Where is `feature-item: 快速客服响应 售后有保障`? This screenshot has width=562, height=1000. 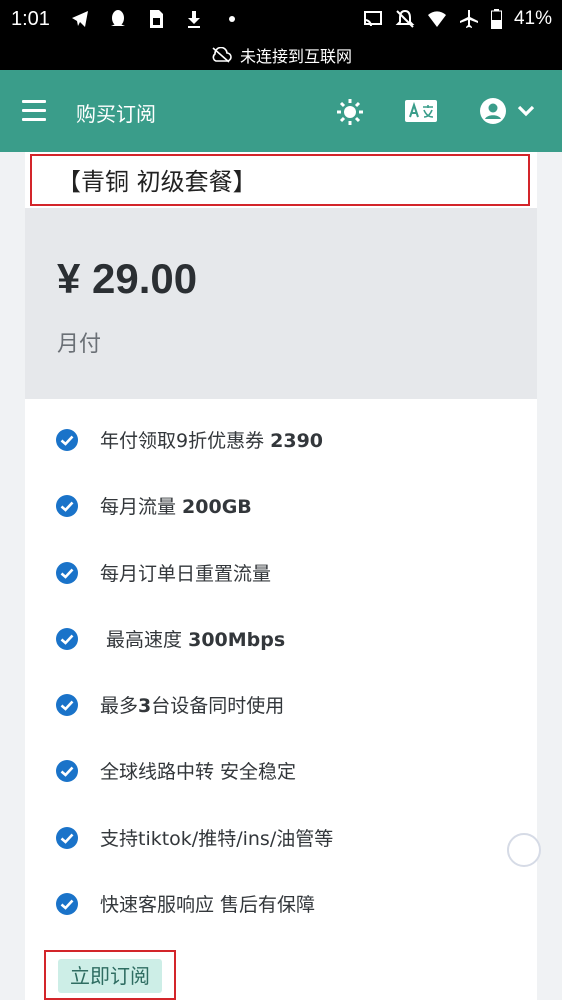
feature-item: 快速客服响应 售后有保障 is located at coordinates (281, 904).